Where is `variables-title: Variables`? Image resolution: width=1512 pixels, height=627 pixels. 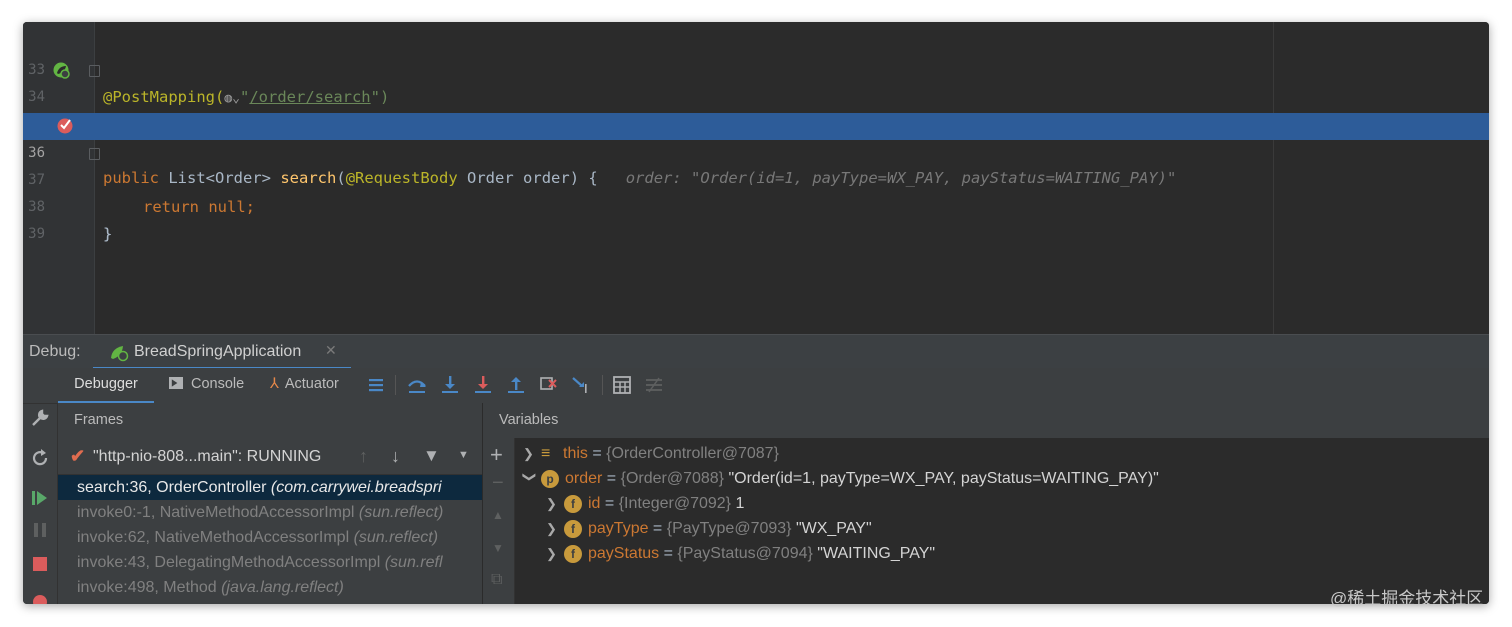 variables-title: Variables is located at coordinates (529, 420).